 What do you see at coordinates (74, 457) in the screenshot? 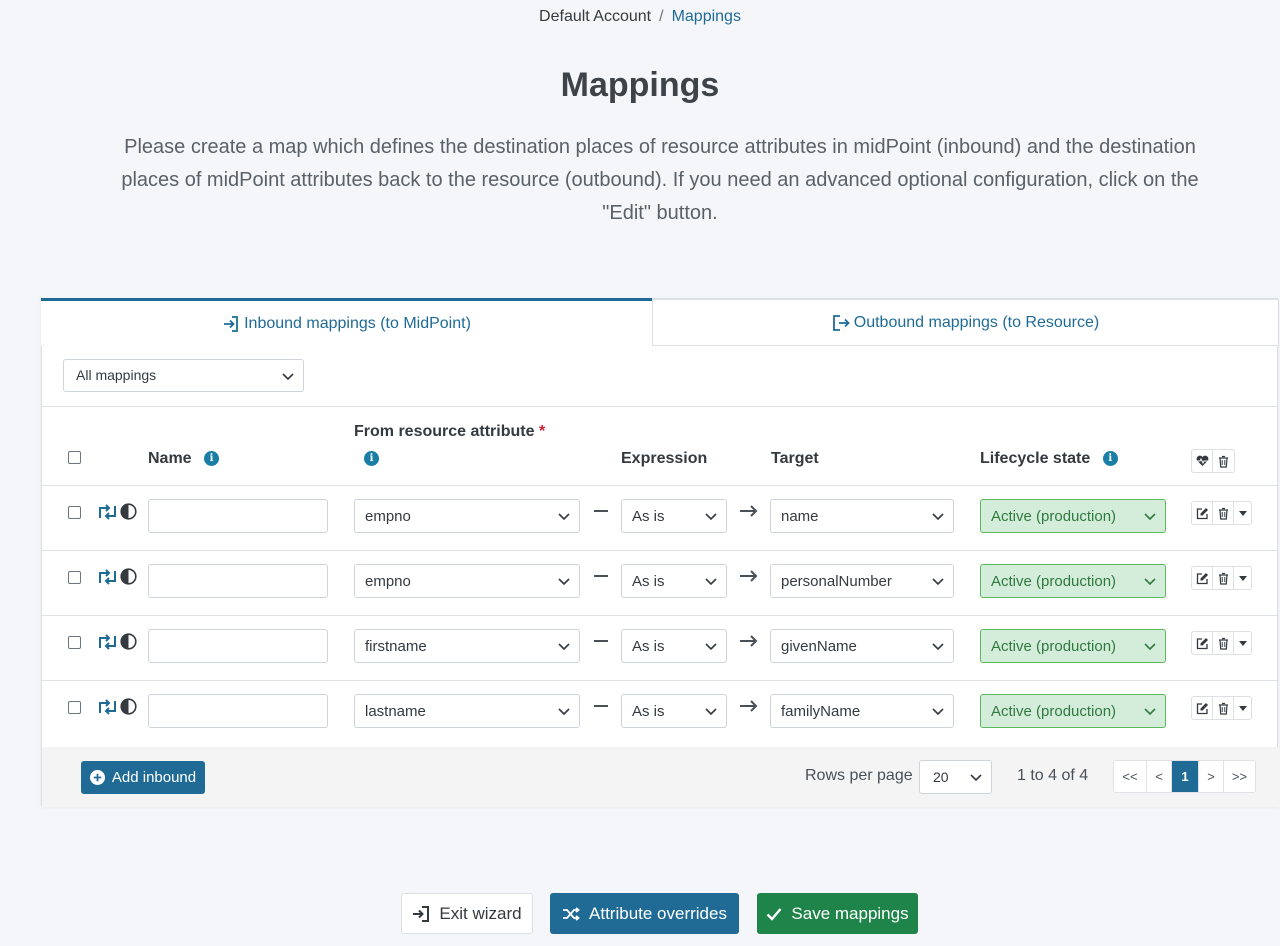
I see `select-all-checkbox` at bounding box center [74, 457].